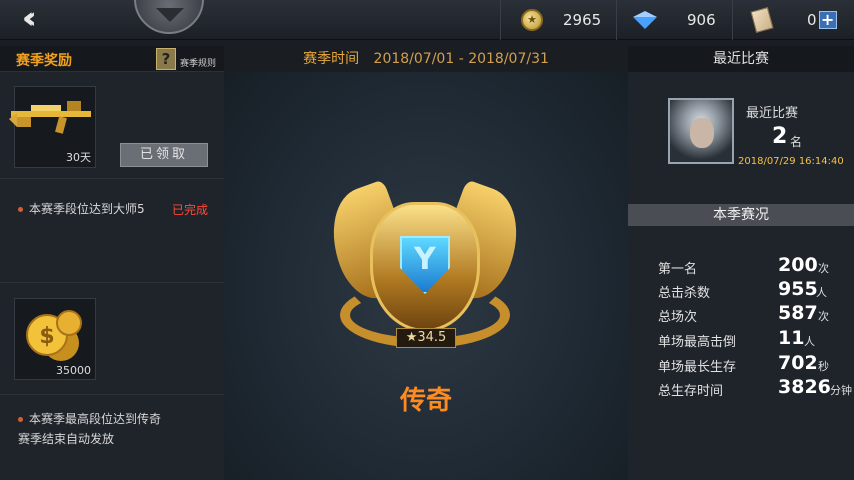 This screenshot has height=480, width=854. I want to click on stat-row: 第一名 200 次, so click(756, 266).